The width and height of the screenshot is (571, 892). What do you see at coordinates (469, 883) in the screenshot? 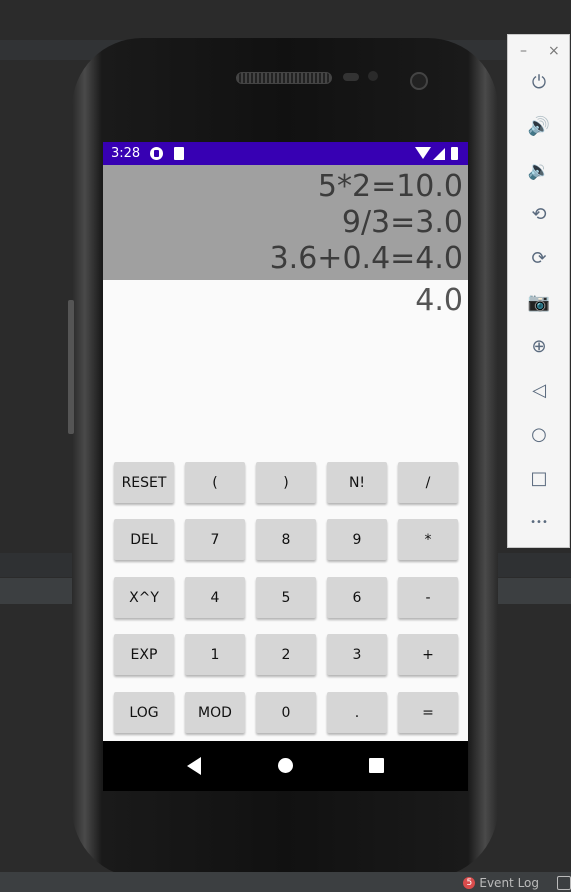
I see `event-log-badge: 5` at bounding box center [469, 883].